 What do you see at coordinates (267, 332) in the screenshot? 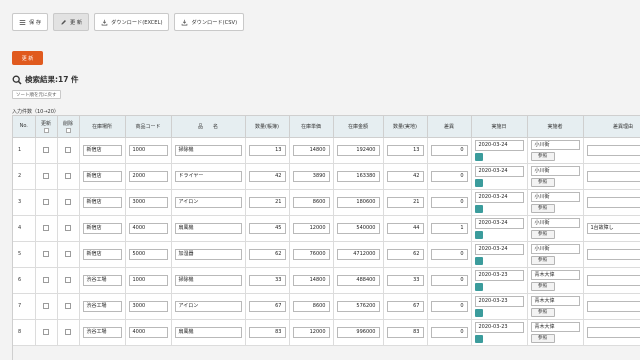
I see `qty-book-input: 83` at bounding box center [267, 332].